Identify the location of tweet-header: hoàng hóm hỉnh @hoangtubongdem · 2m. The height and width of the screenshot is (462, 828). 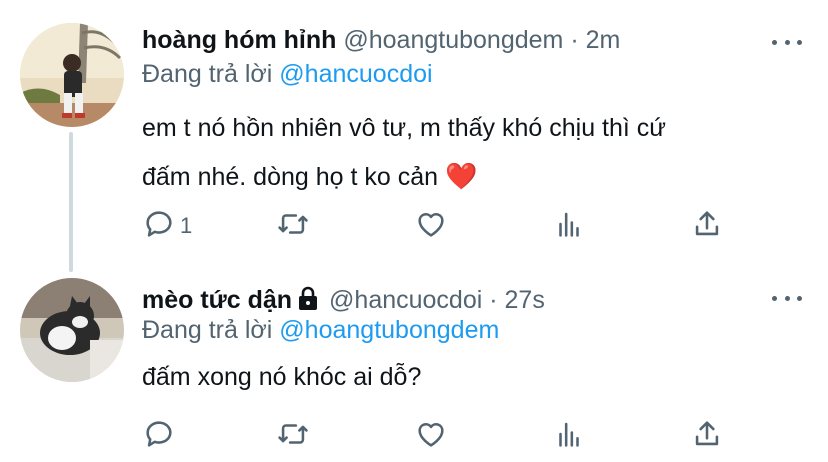
(381, 40).